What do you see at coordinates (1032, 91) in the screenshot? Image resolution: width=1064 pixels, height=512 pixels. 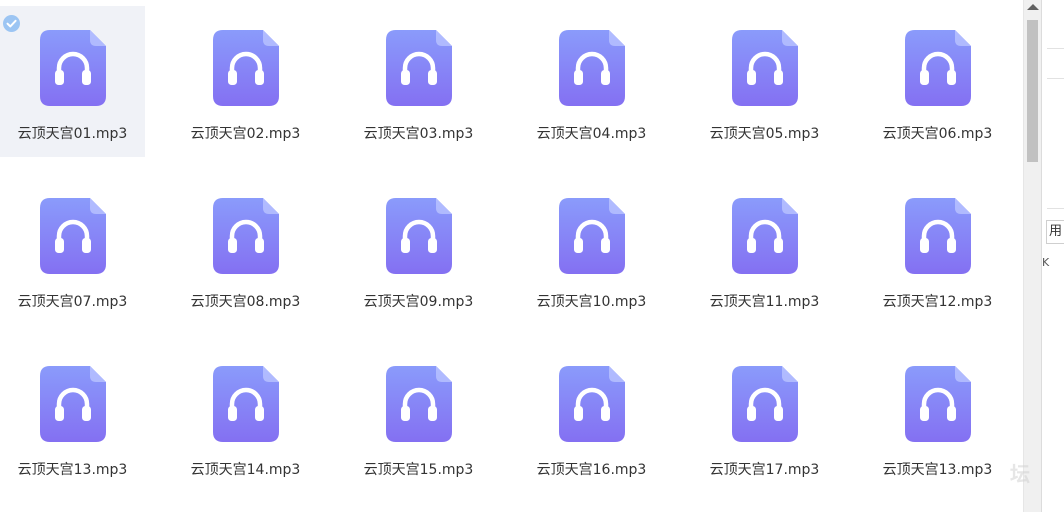 I see `scrollbar-thumb` at bounding box center [1032, 91].